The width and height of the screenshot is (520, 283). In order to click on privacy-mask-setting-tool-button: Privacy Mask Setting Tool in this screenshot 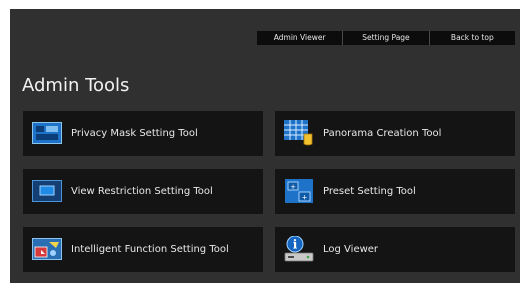, I will do `click(143, 133)`.